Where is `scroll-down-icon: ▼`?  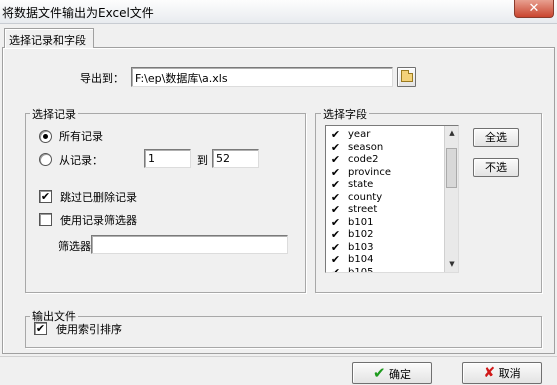 scroll-down-icon: ▼ is located at coordinates (452, 264).